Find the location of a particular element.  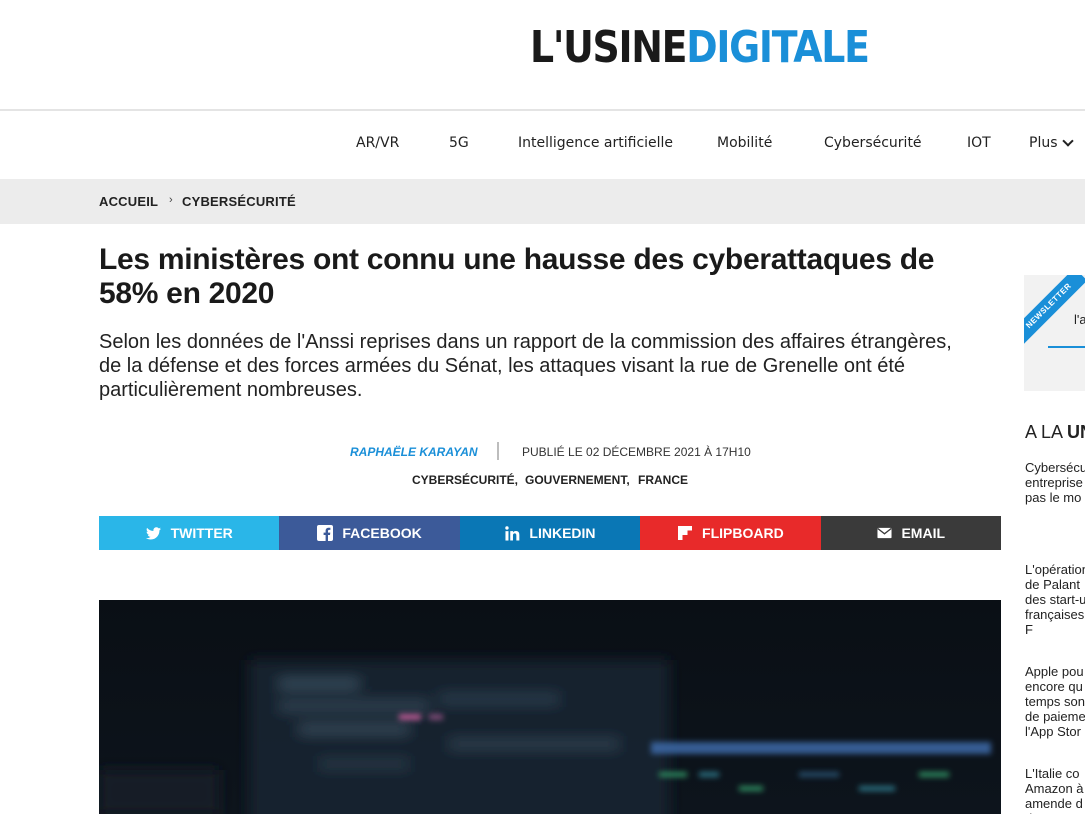

logo-digitale: DIGITALE is located at coordinates (778, 47).